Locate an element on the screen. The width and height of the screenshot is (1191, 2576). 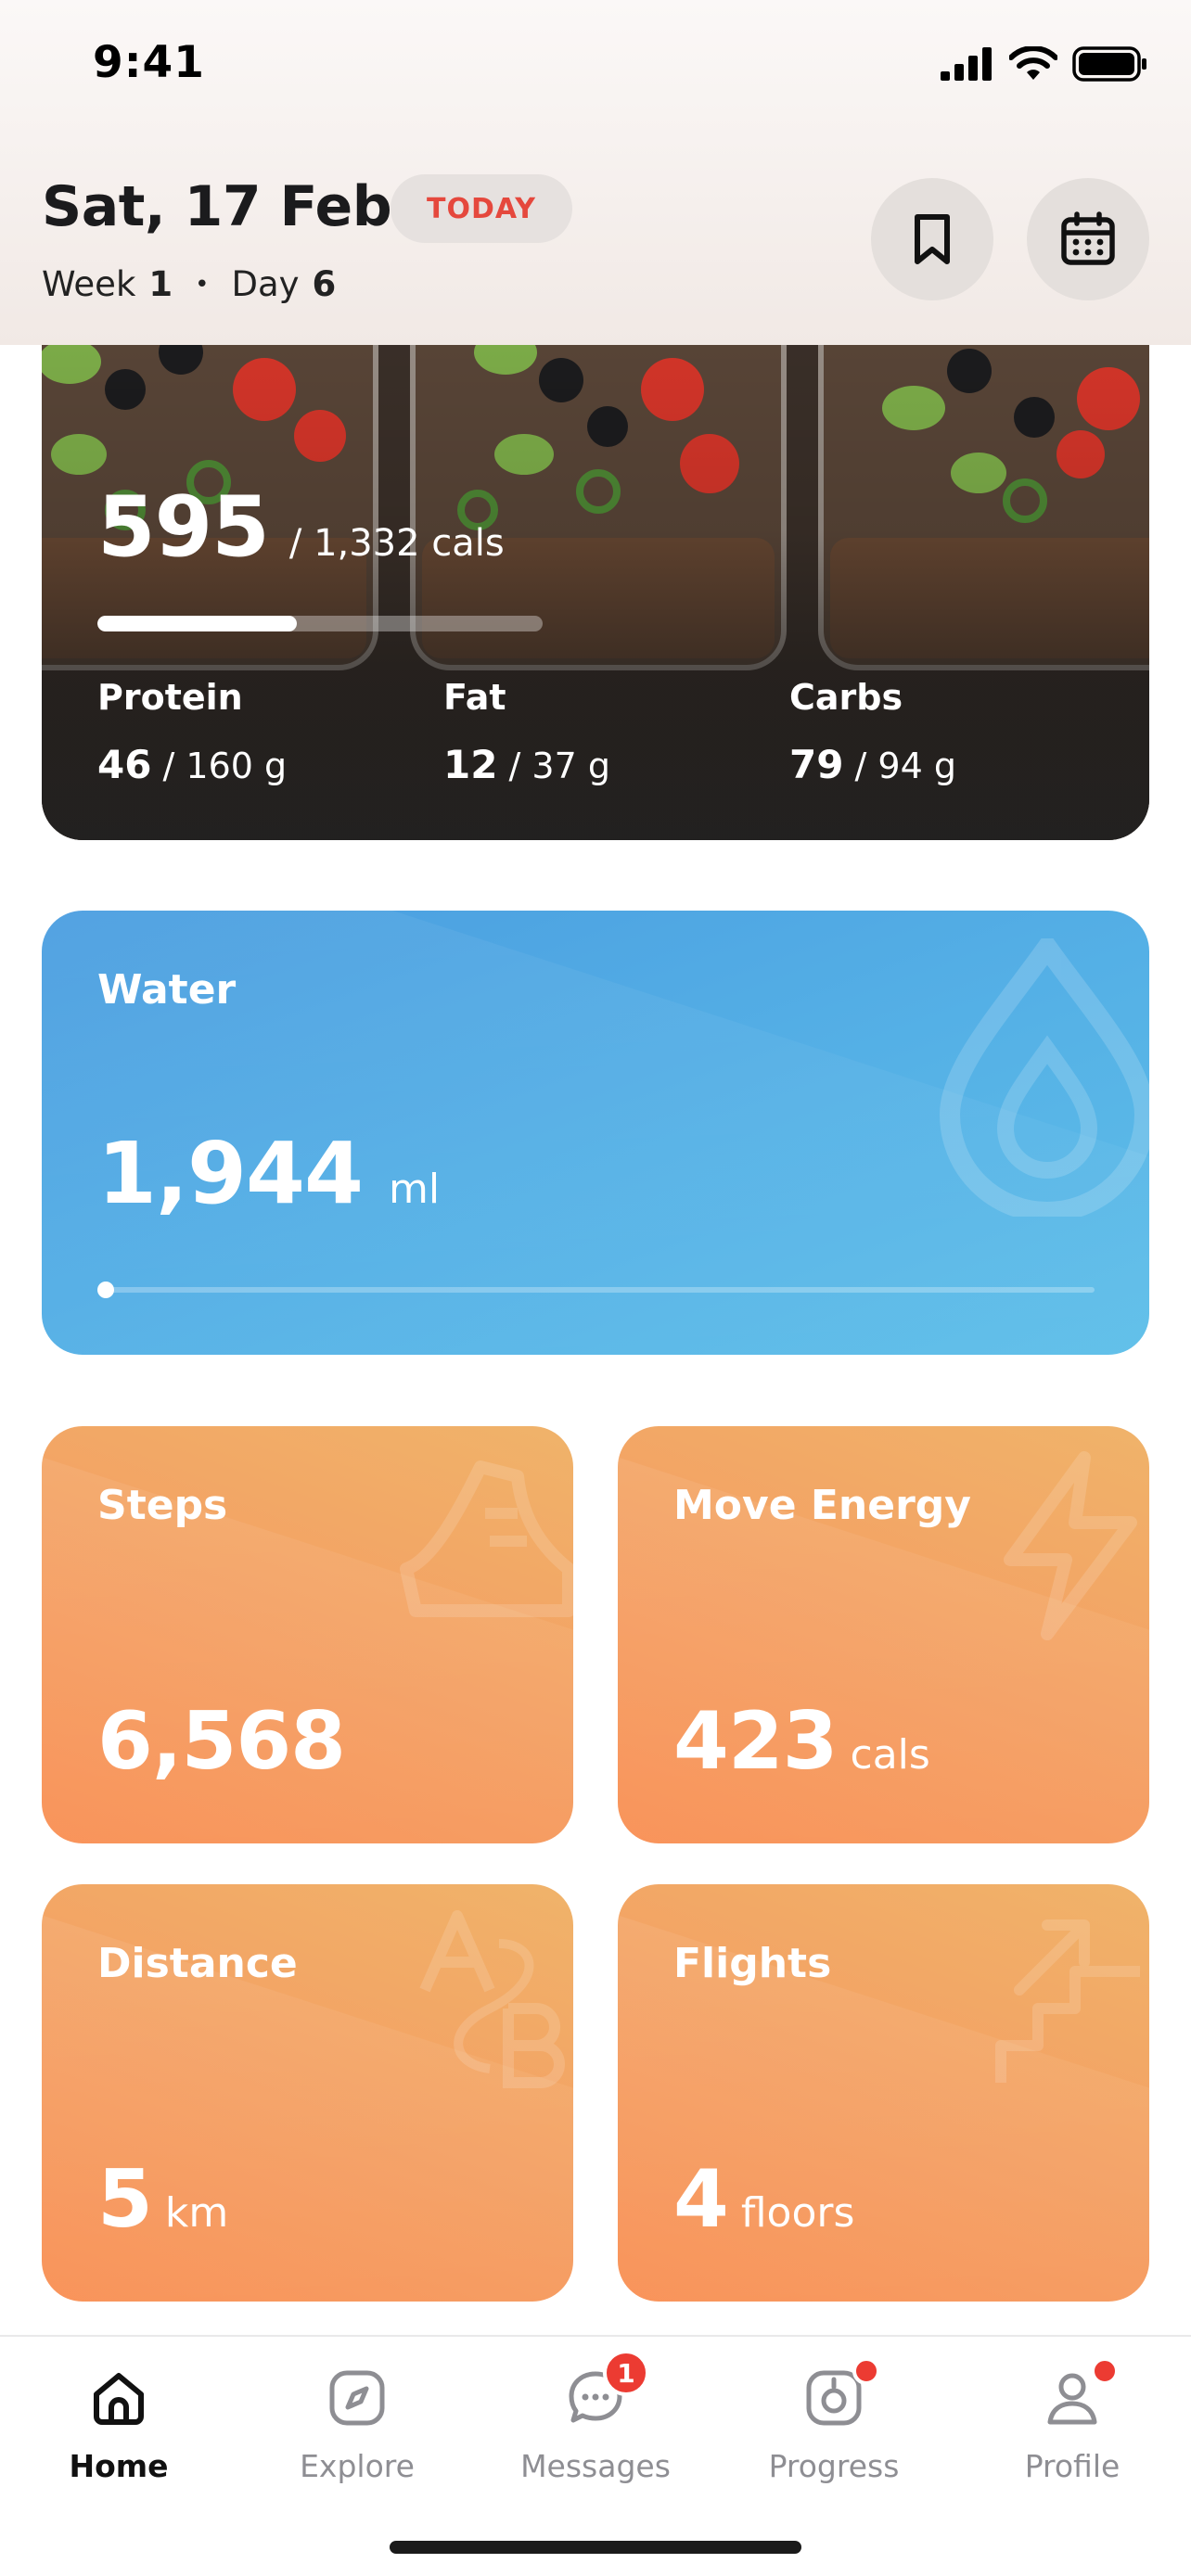
tab-messages-label: Messages is located at coordinates (595, 2466).